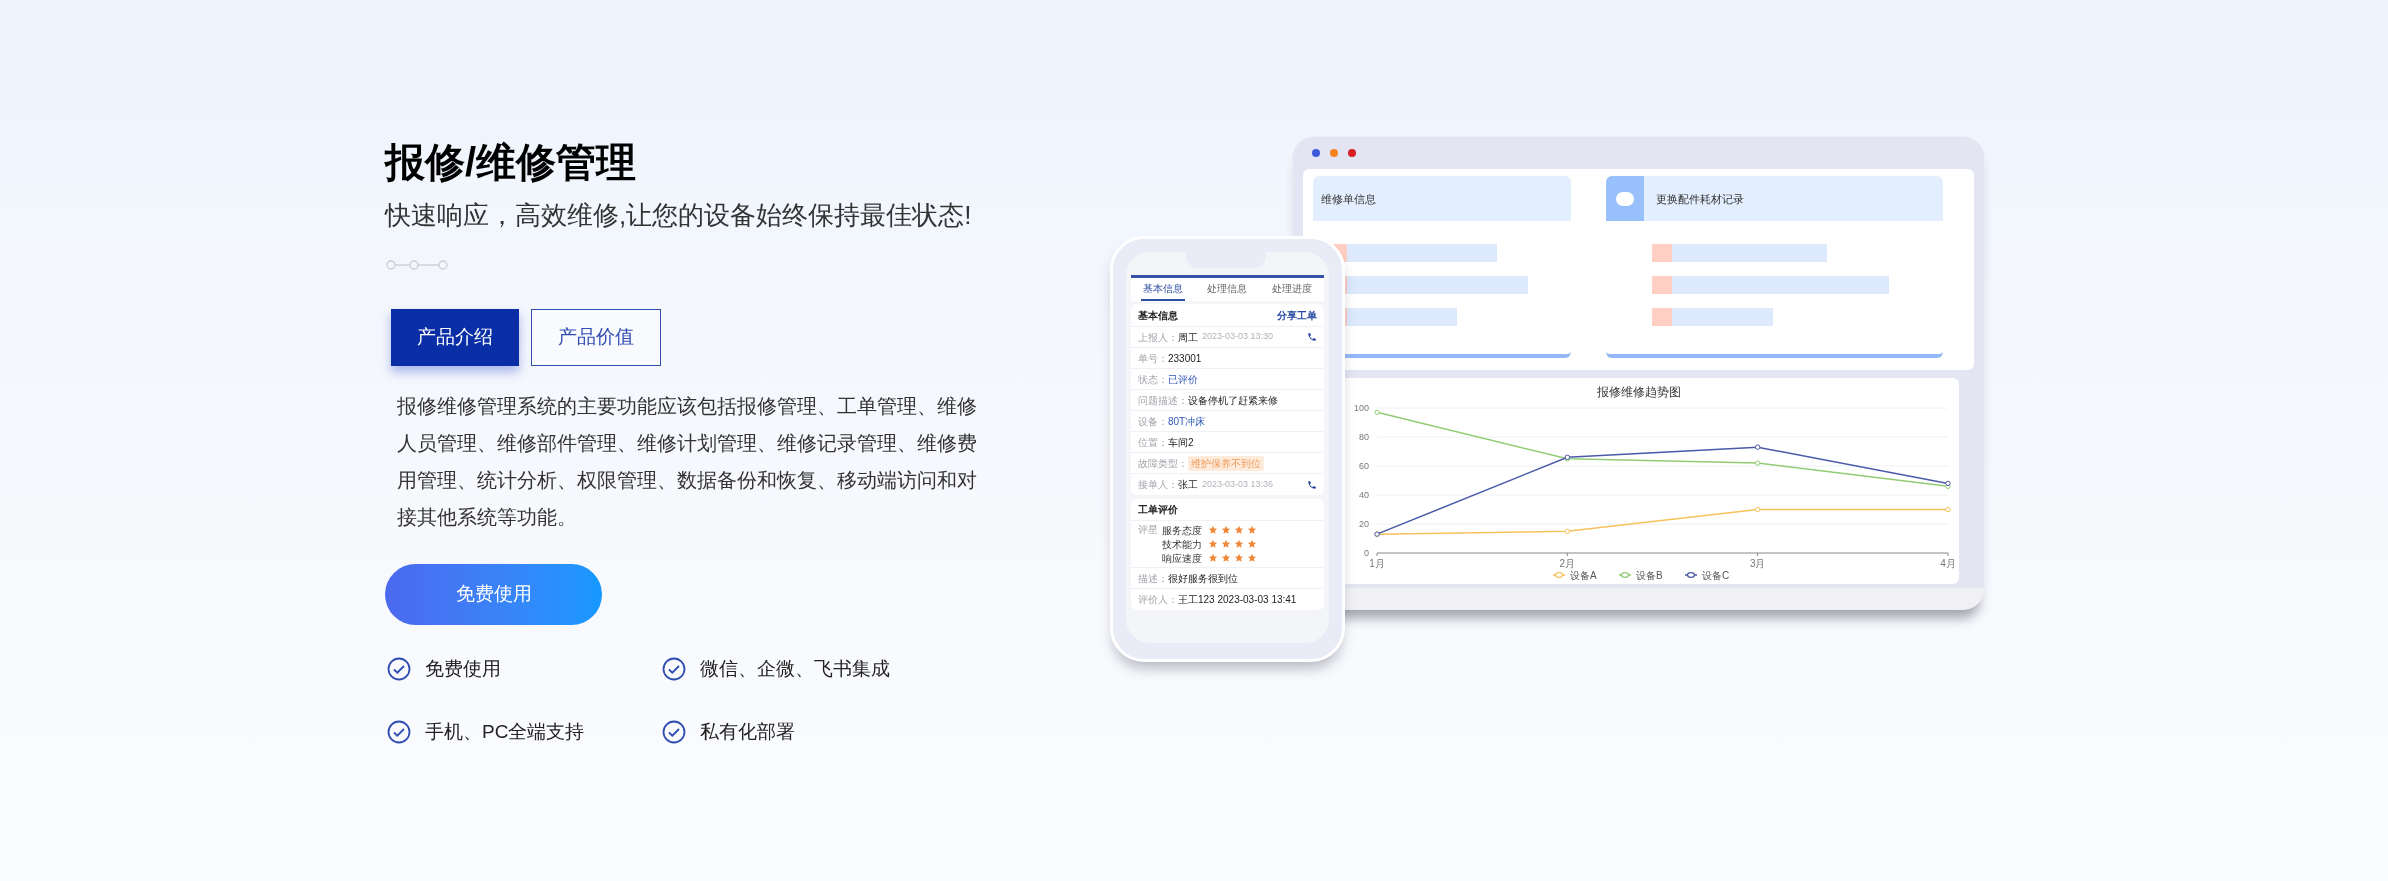 The image size is (2388, 881). I want to click on rating-label: 响应速度, so click(1182, 558).